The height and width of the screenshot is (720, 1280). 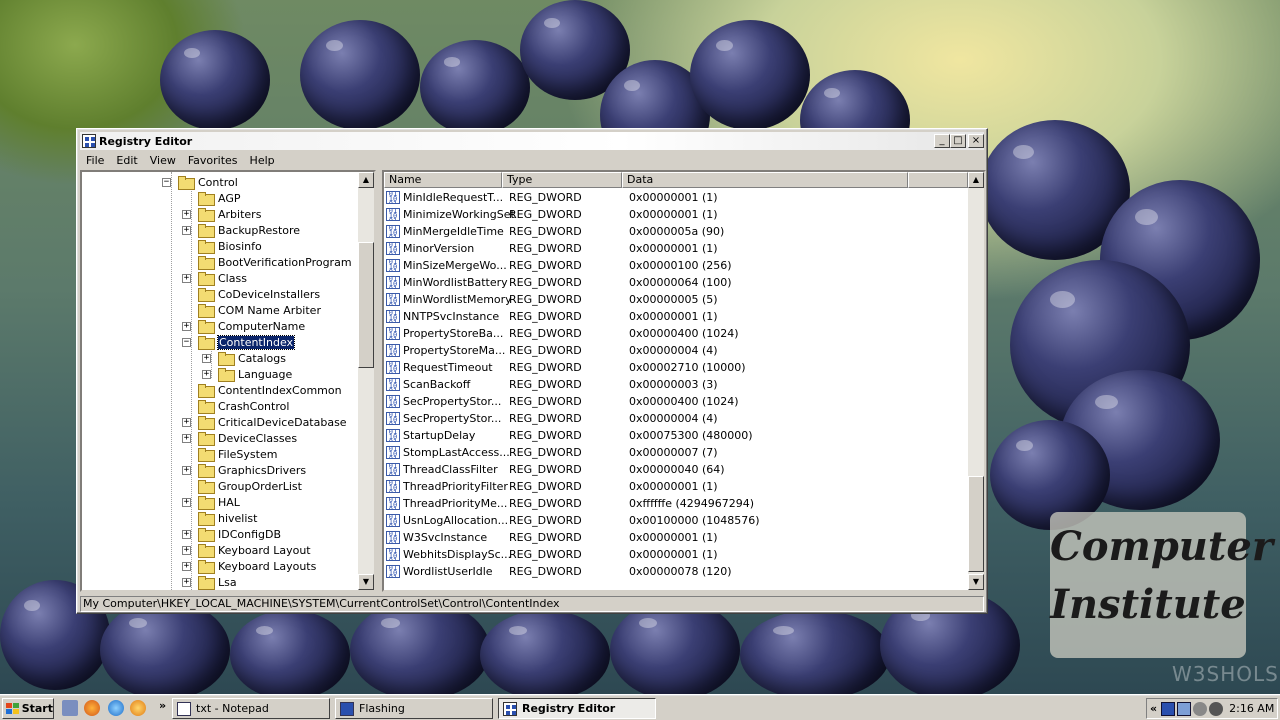 I want to click on tree-item-keyboard-layouts: Keyboard Layouts, so click(x=257, y=566).